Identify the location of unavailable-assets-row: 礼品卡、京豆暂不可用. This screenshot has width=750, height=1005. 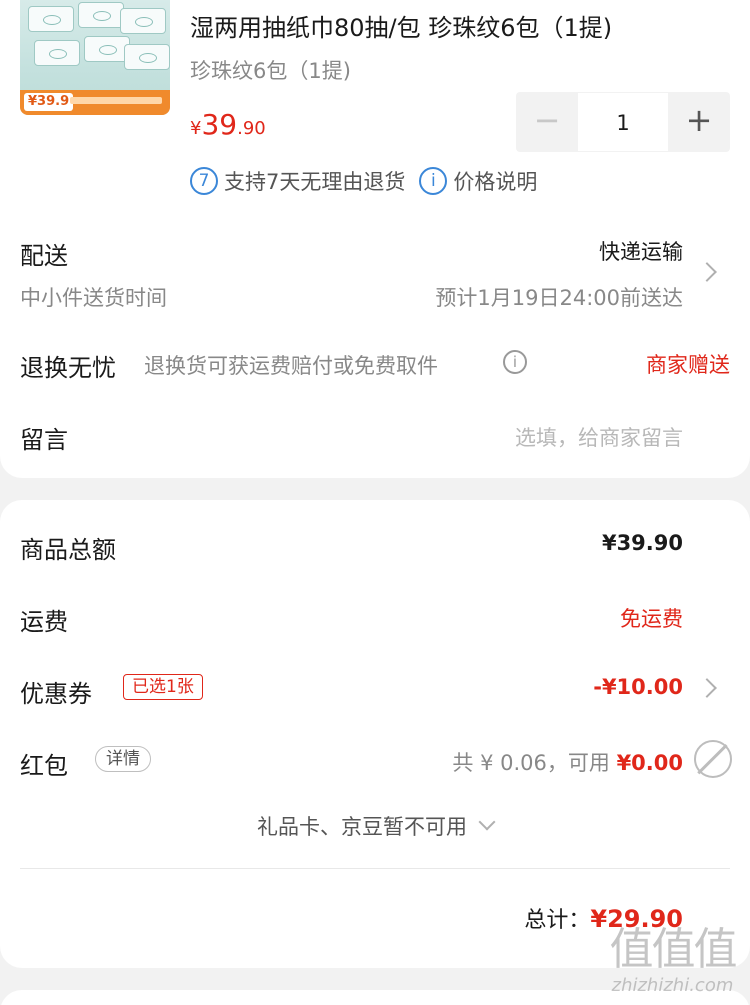
(375, 826).